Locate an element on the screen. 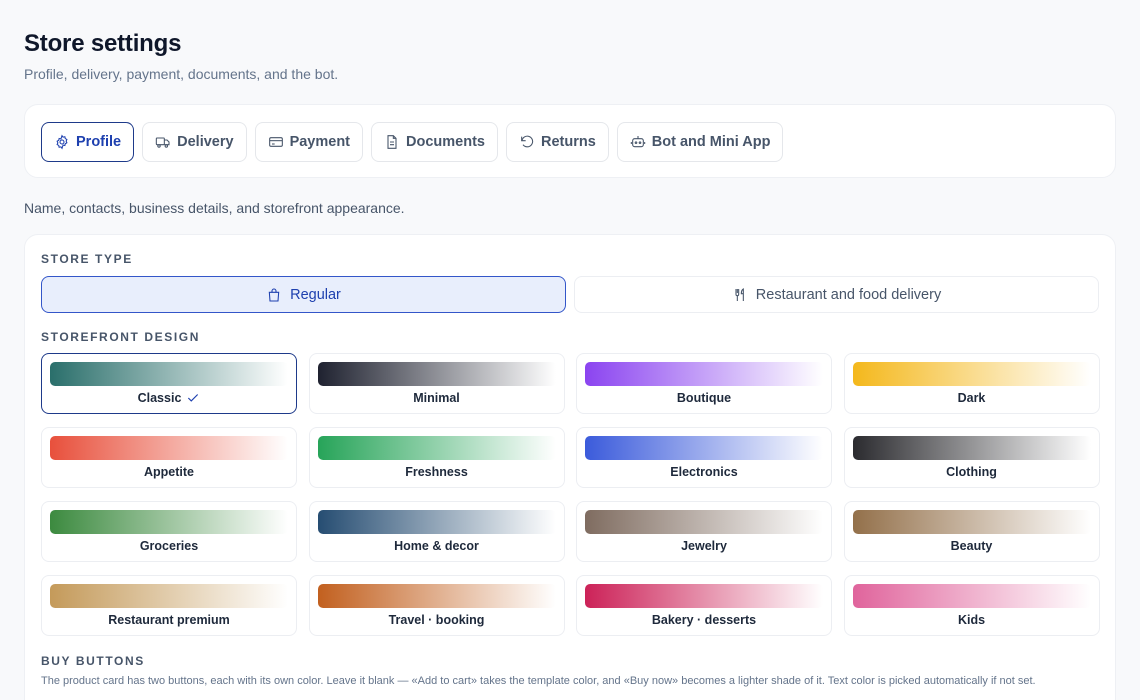 Image resolution: width=1140 pixels, height=700 pixels. page-title: Store settings is located at coordinates (103, 43).